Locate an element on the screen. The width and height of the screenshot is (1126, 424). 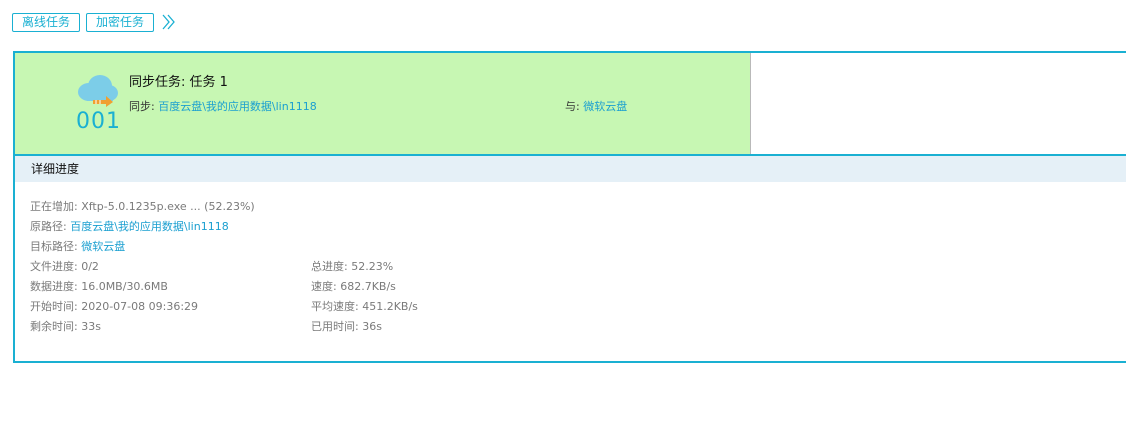
elapsed-time: 已用时间: 36s is located at coordinates (346, 326).